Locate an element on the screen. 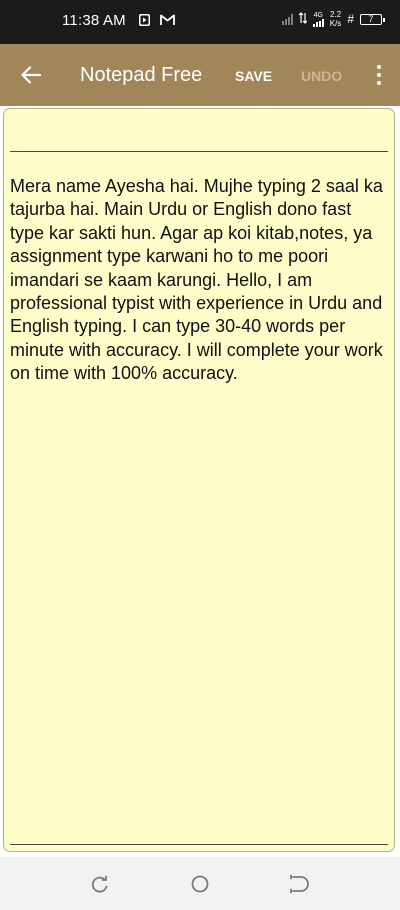 Image resolution: width=400 pixels, height=910 pixels. home-button is located at coordinates (200, 884).